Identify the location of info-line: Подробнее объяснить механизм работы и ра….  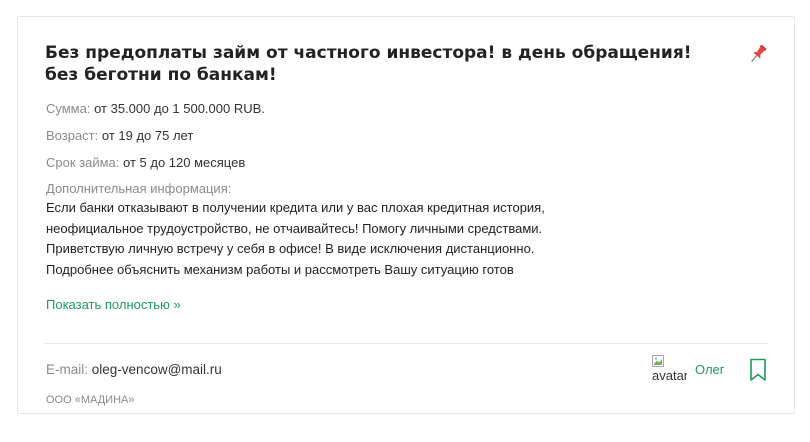
(280, 269).